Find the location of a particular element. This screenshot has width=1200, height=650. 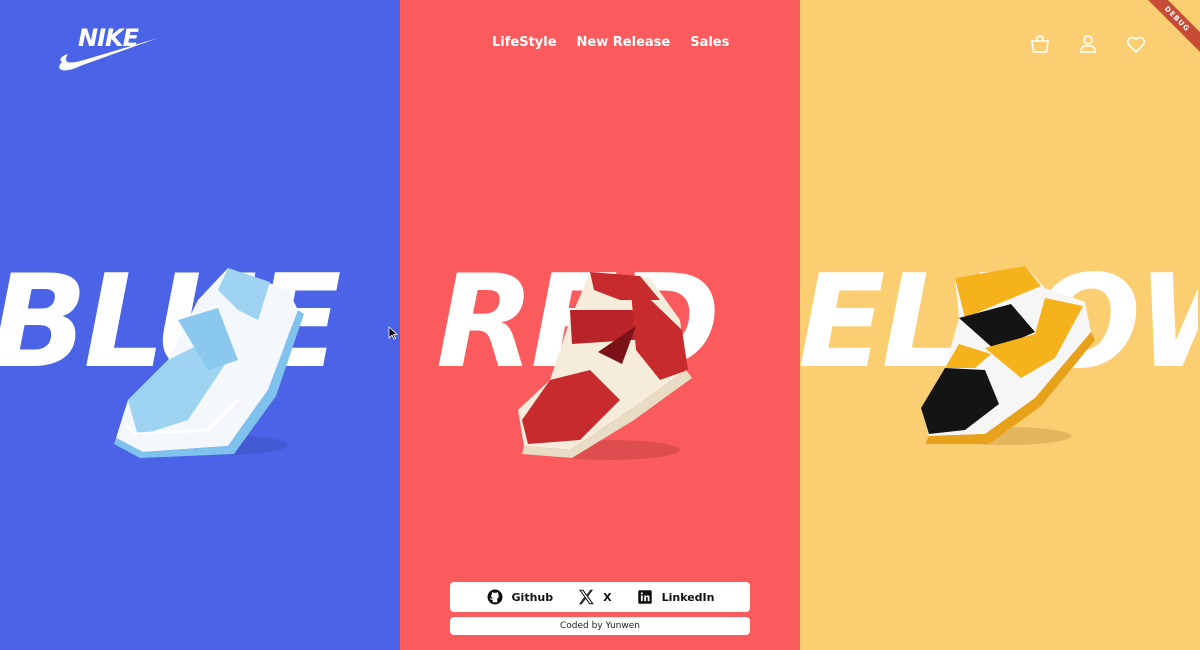

nike-logo: NIKE is located at coordinates (107, 48).